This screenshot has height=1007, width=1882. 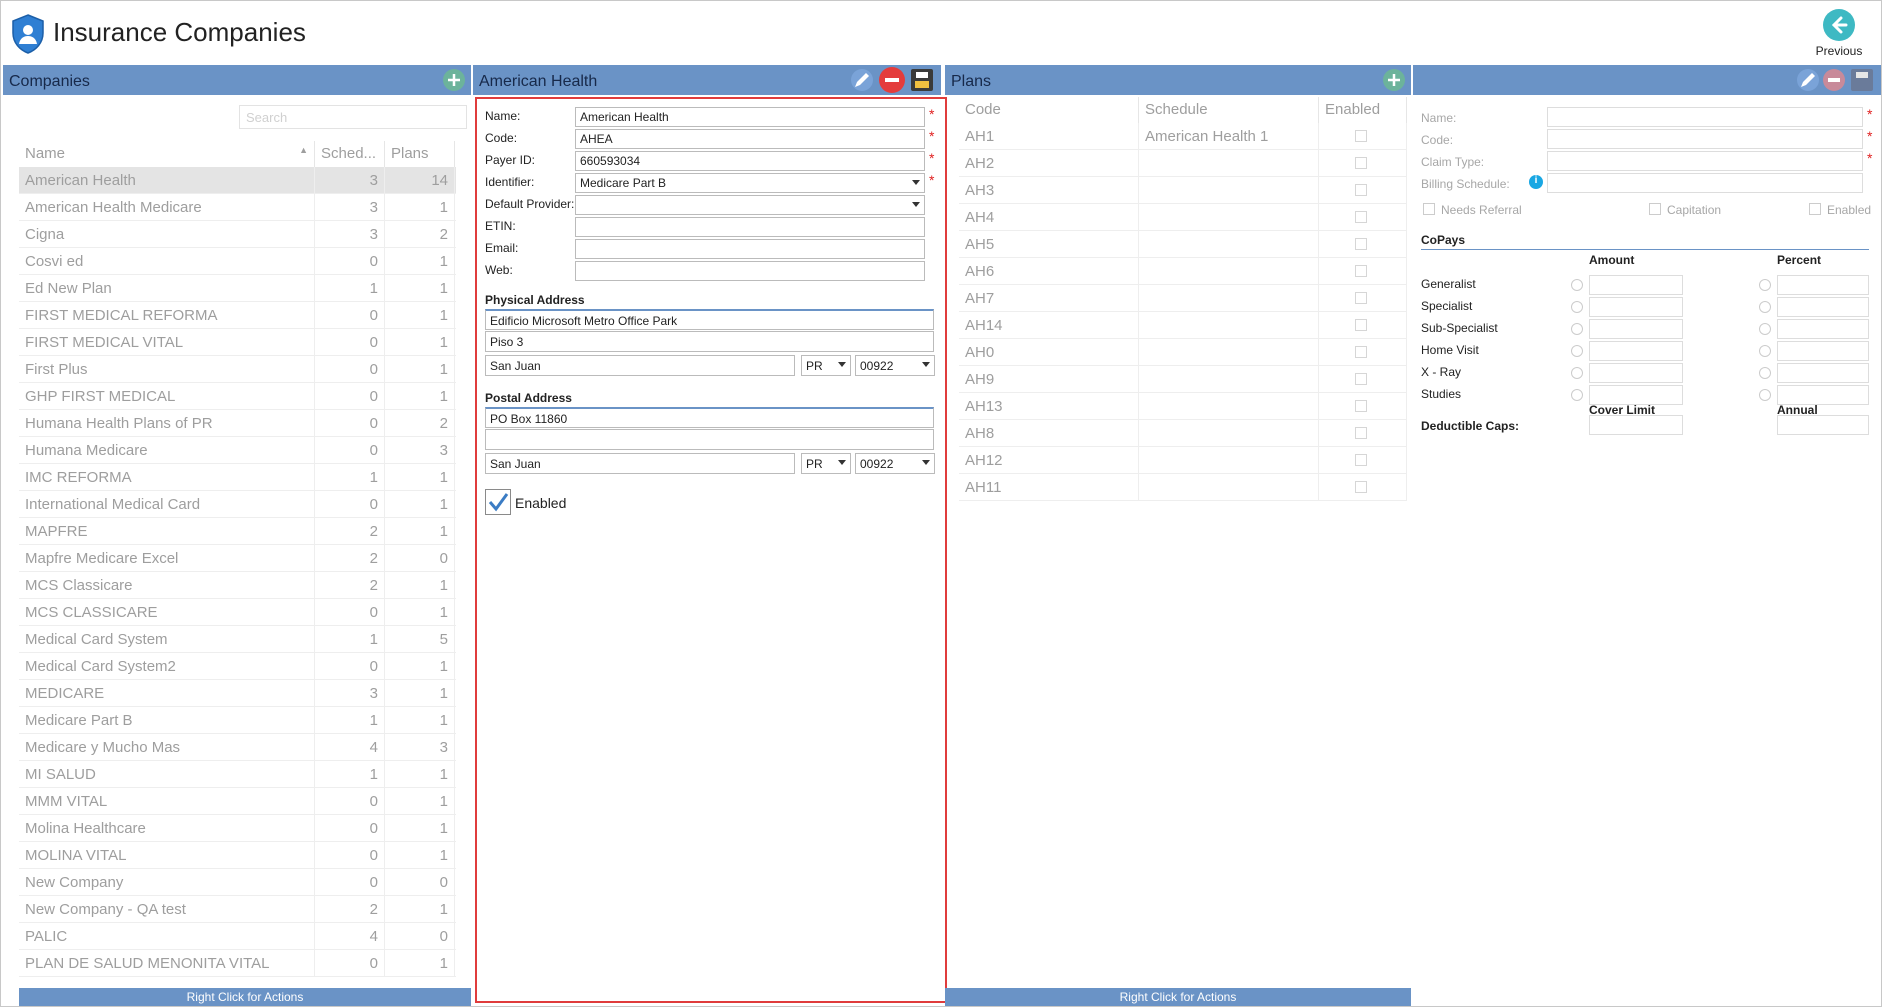 What do you see at coordinates (895, 463) in the screenshot?
I see `postal-zip-select: 00922` at bounding box center [895, 463].